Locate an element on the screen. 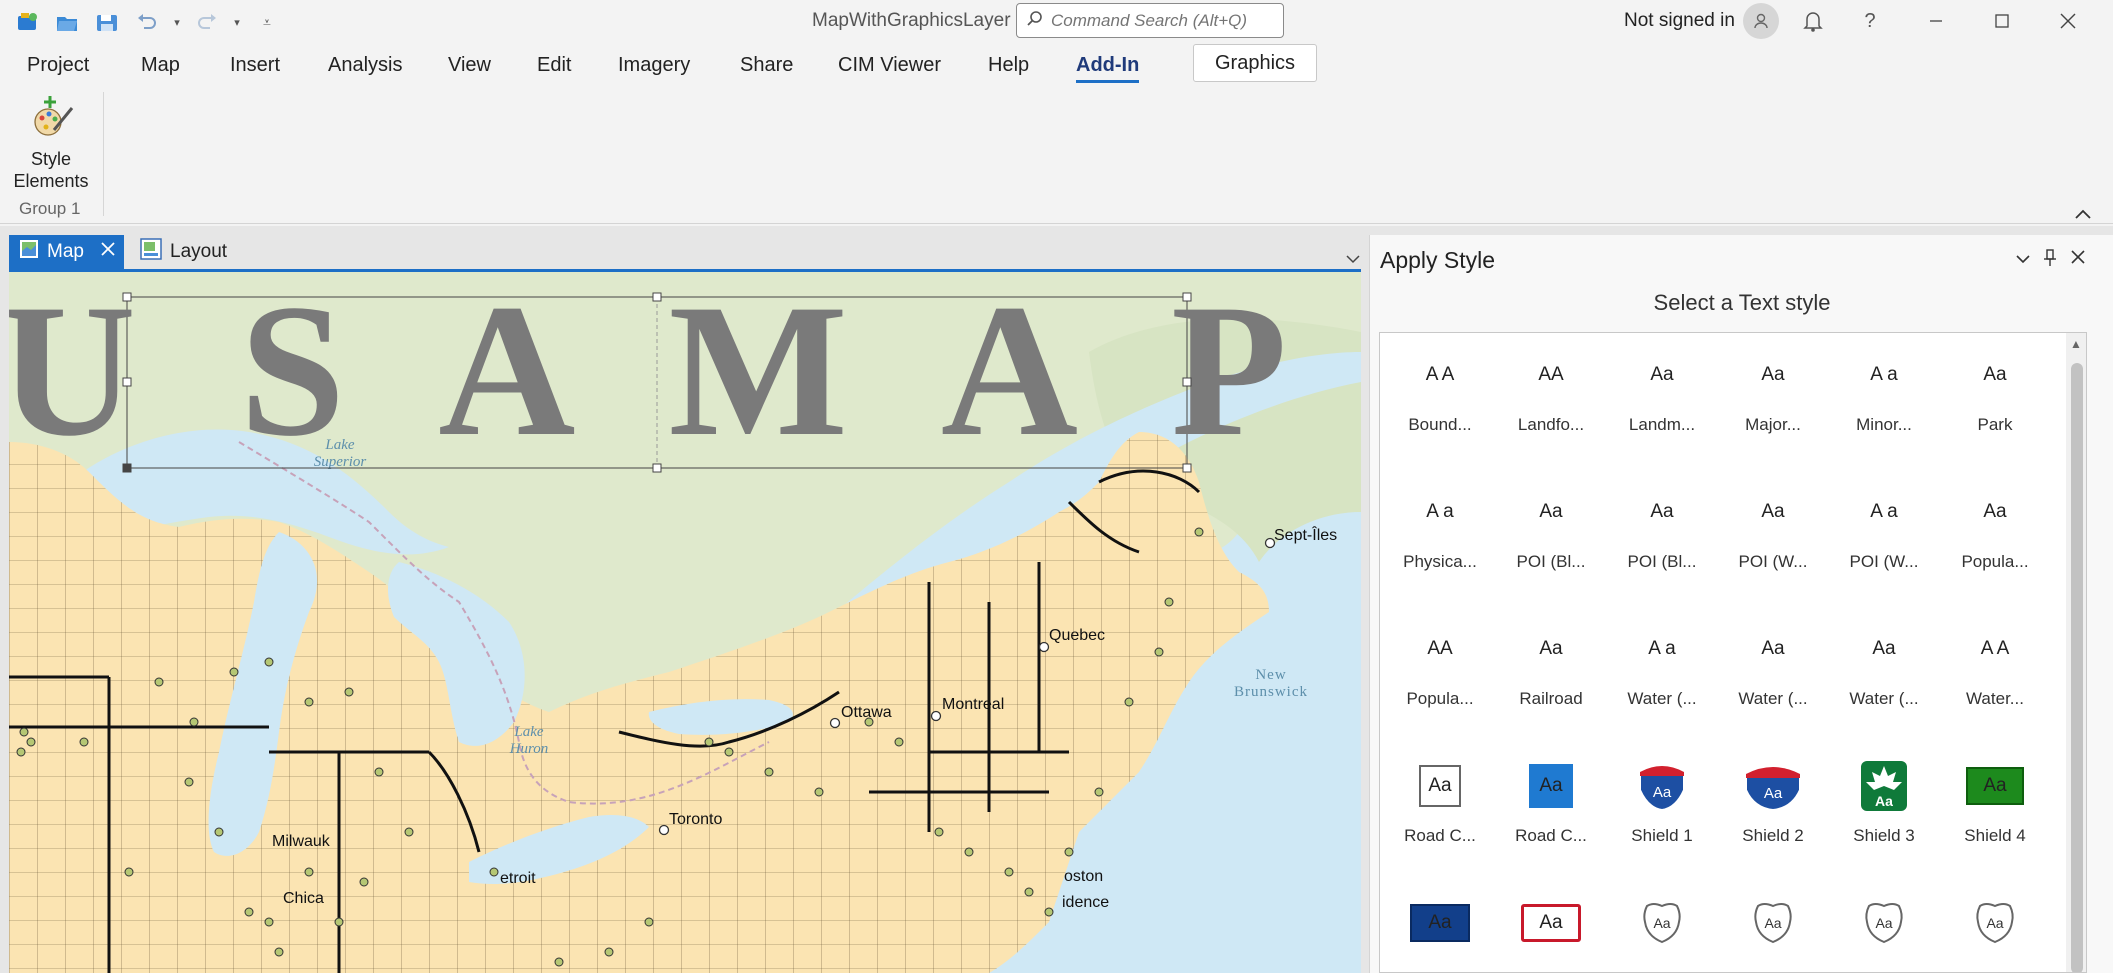  text-style-item: Aa Shield 2 is located at coordinates (1773, 816).